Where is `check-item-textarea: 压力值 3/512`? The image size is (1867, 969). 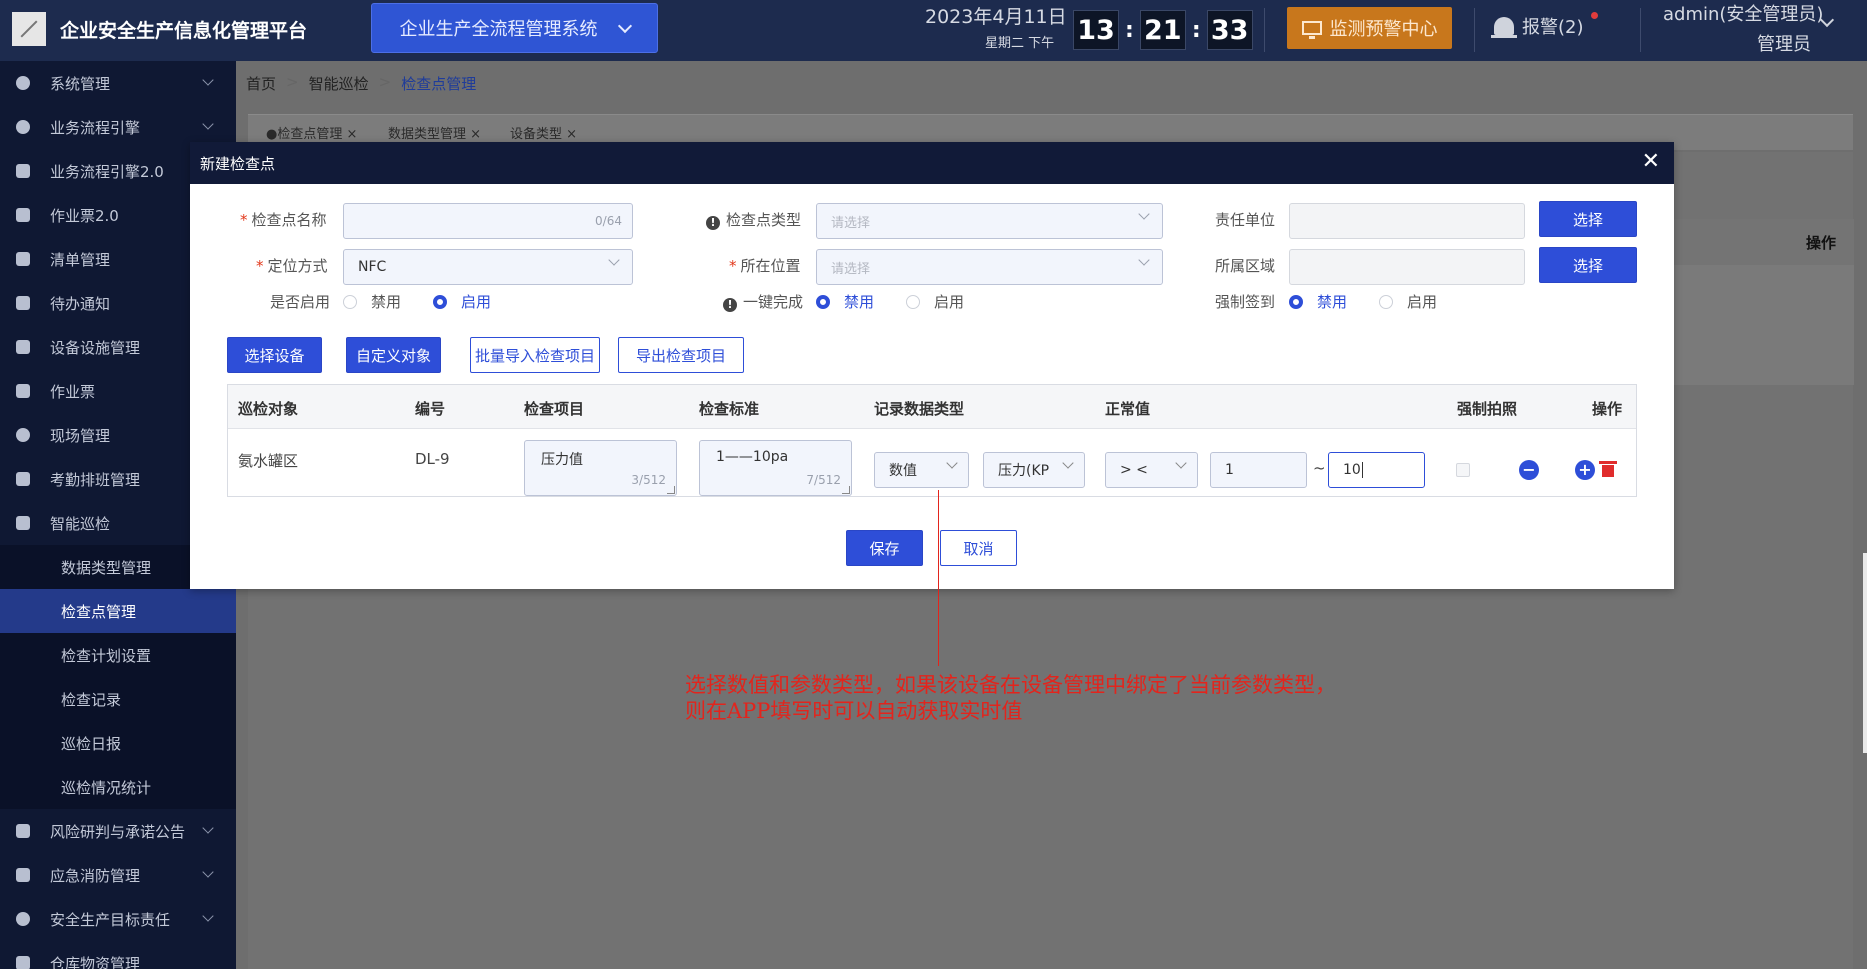 check-item-textarea: 压力值 3/512 is located at coordinates (600, 468).